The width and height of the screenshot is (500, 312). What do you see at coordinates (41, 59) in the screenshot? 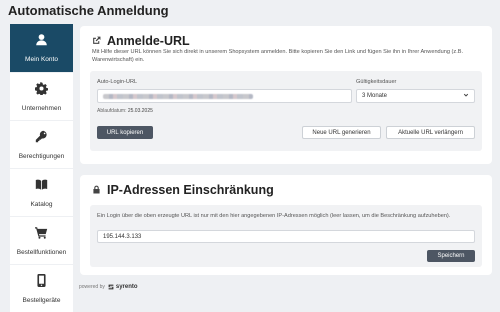
I see `sidebar-item-label: Mein Konto` at bounding box center [41, 59].